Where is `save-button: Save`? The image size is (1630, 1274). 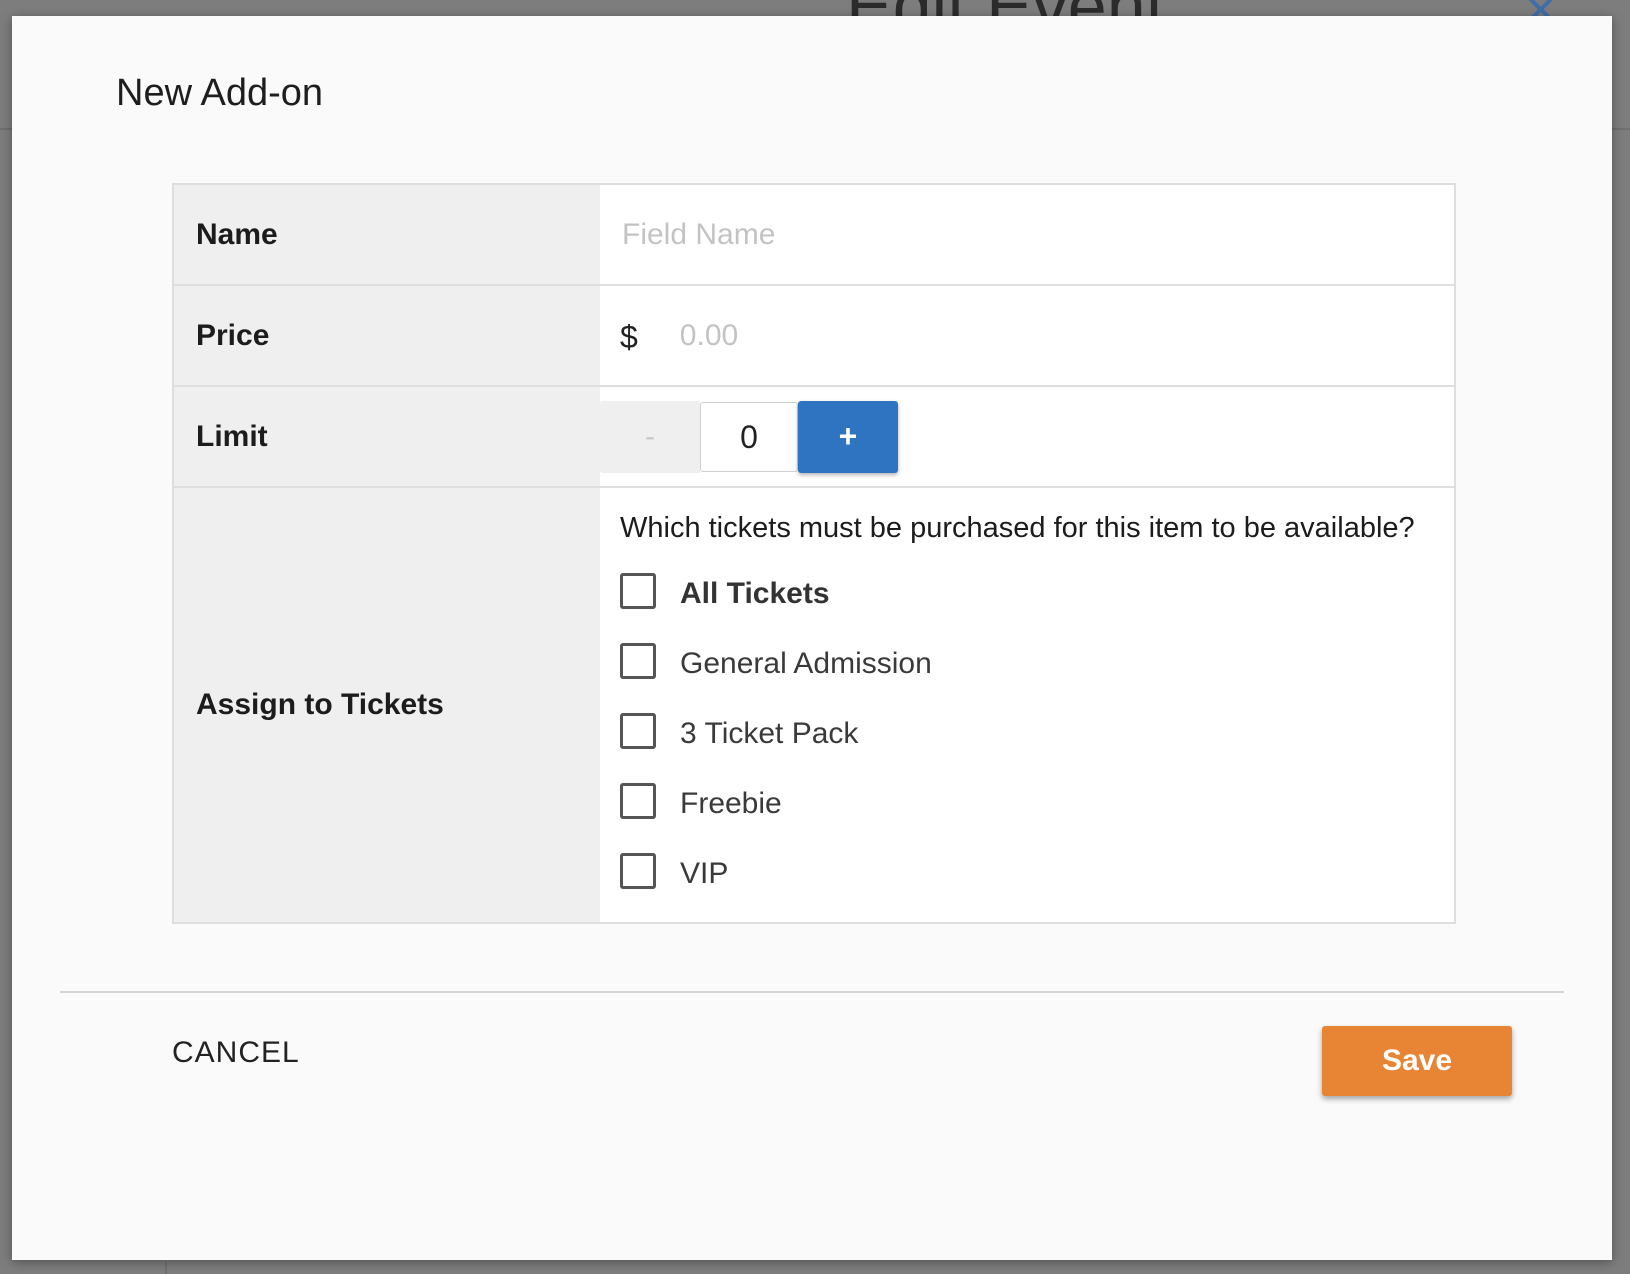
save-button: Save is located at coordinates (1417, 1061).